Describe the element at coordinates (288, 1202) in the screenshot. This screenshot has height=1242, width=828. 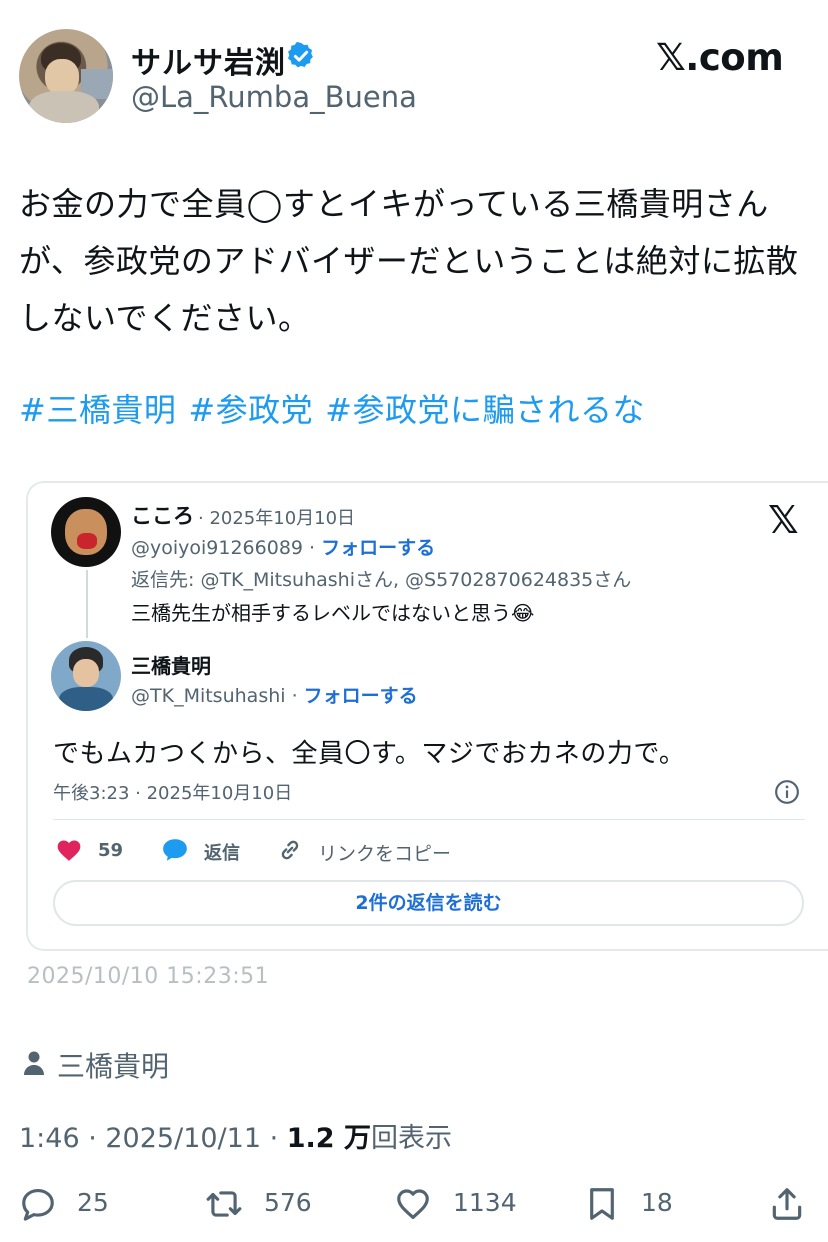
I see `repost-count: 576` at that location.